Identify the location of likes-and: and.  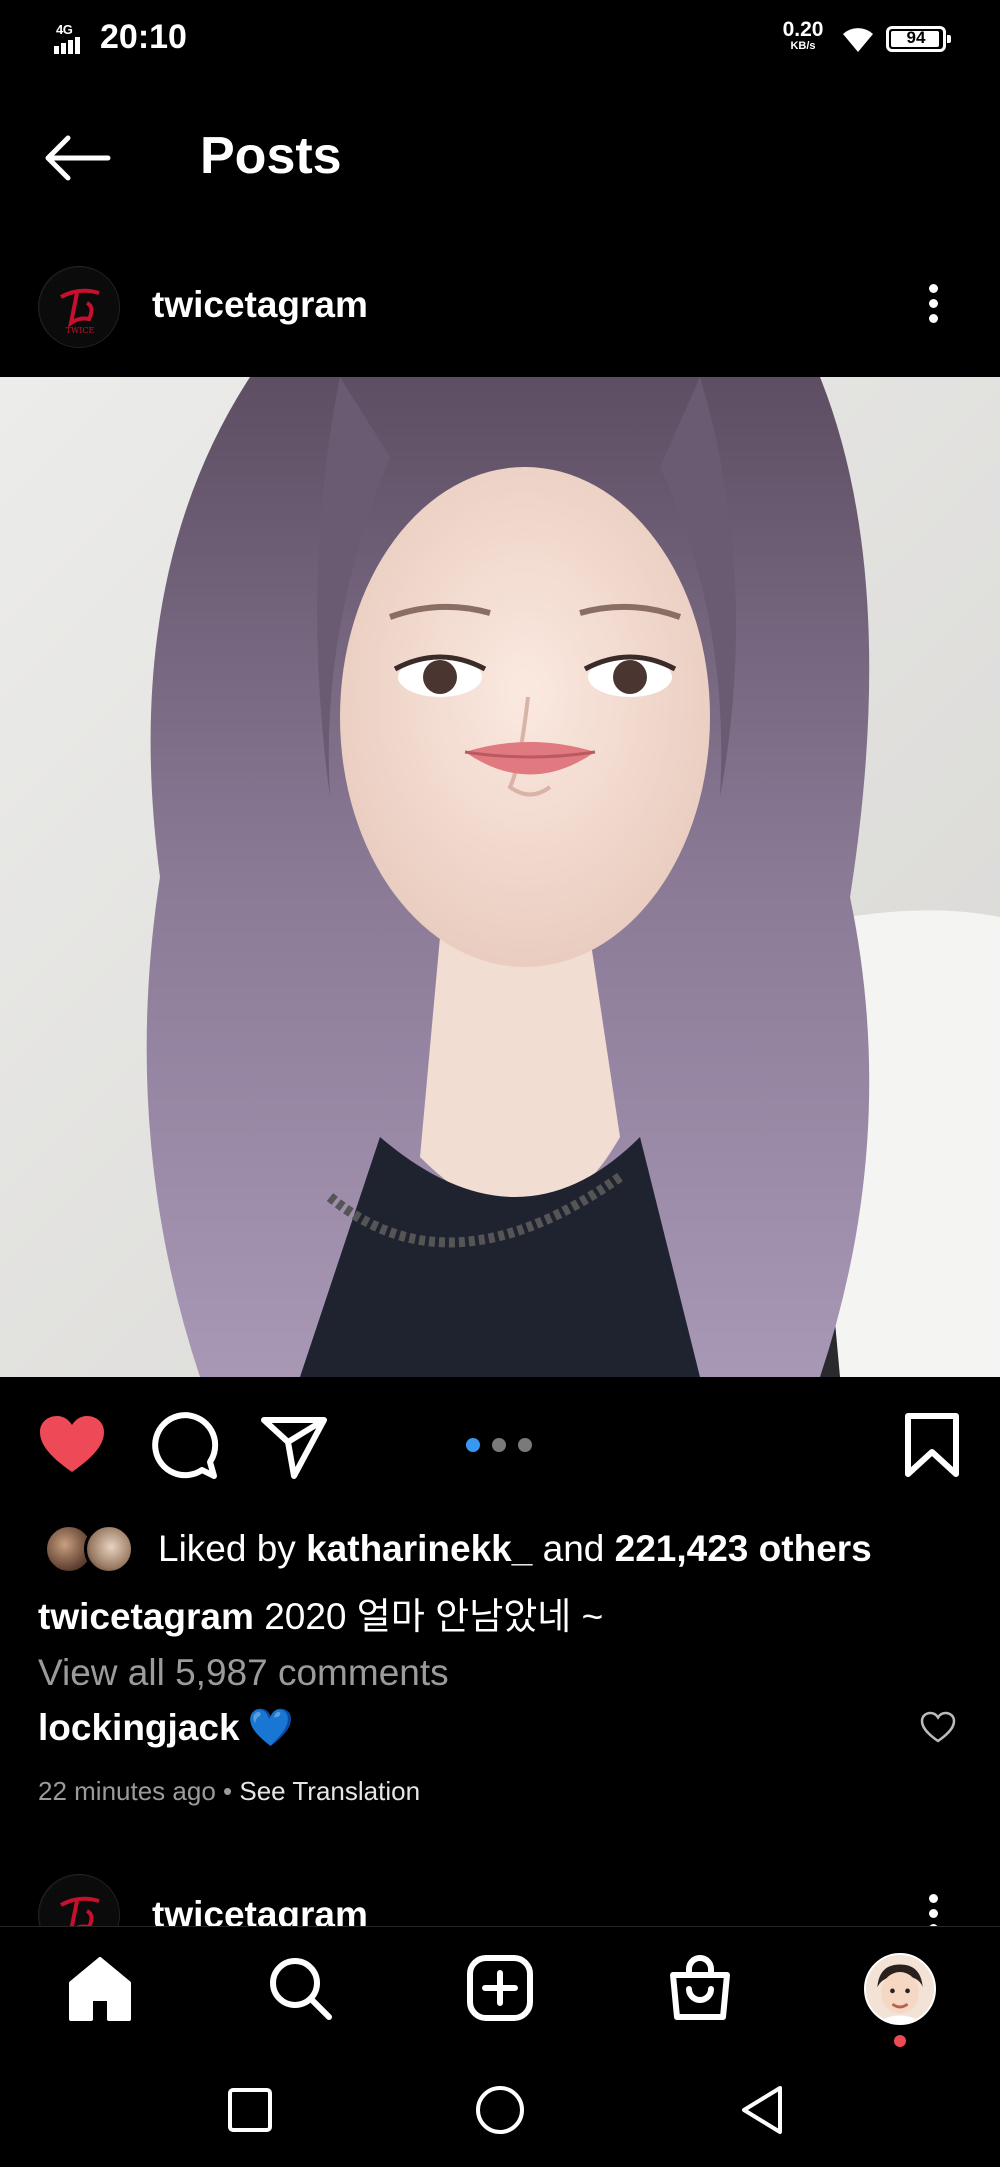
(573, 1548).